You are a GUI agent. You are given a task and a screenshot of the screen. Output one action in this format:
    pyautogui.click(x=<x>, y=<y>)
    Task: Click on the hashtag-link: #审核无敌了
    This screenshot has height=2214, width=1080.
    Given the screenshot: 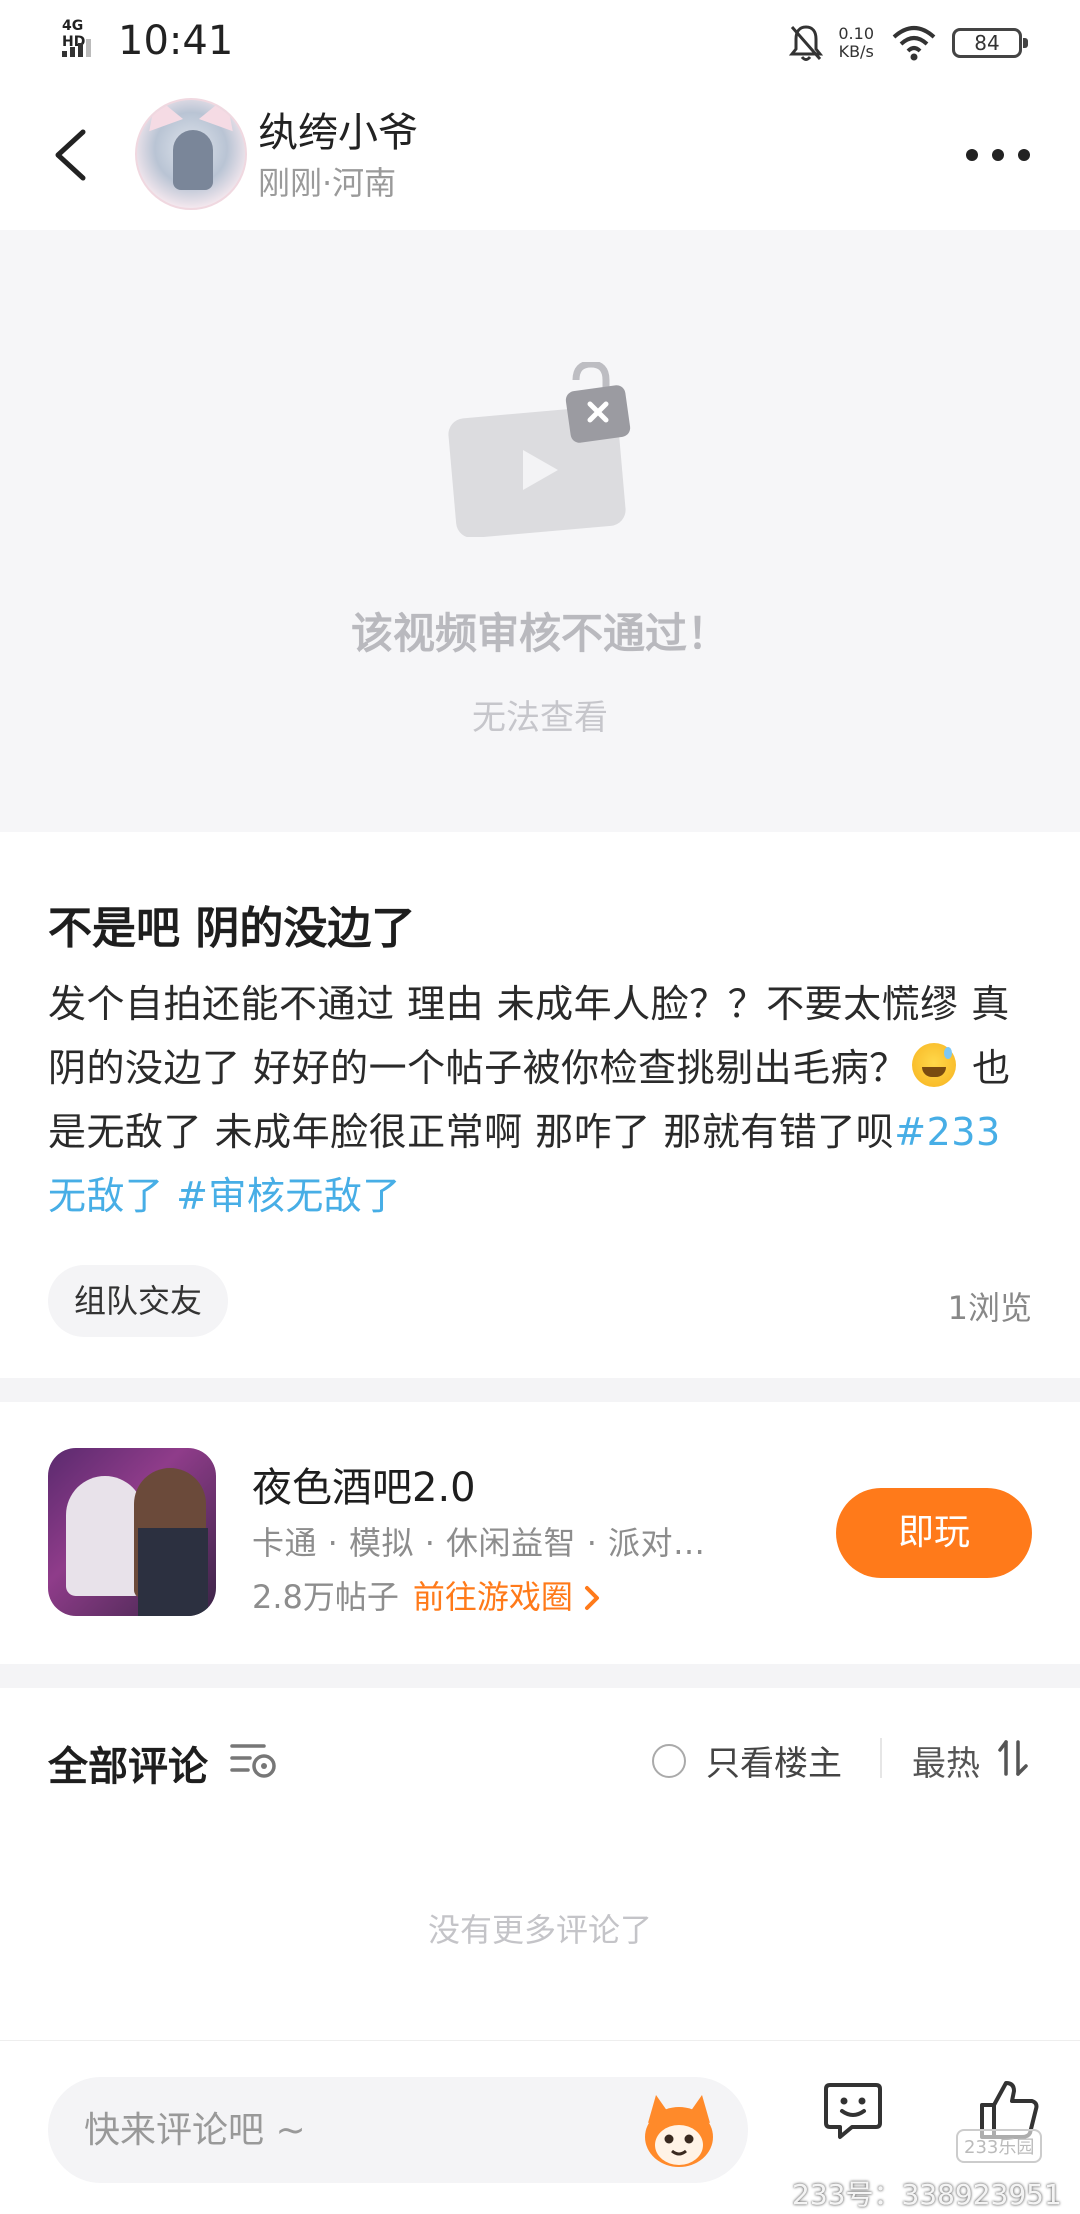 What is the action you would take?
    pyautogui.click(x=282, y=1196)
    